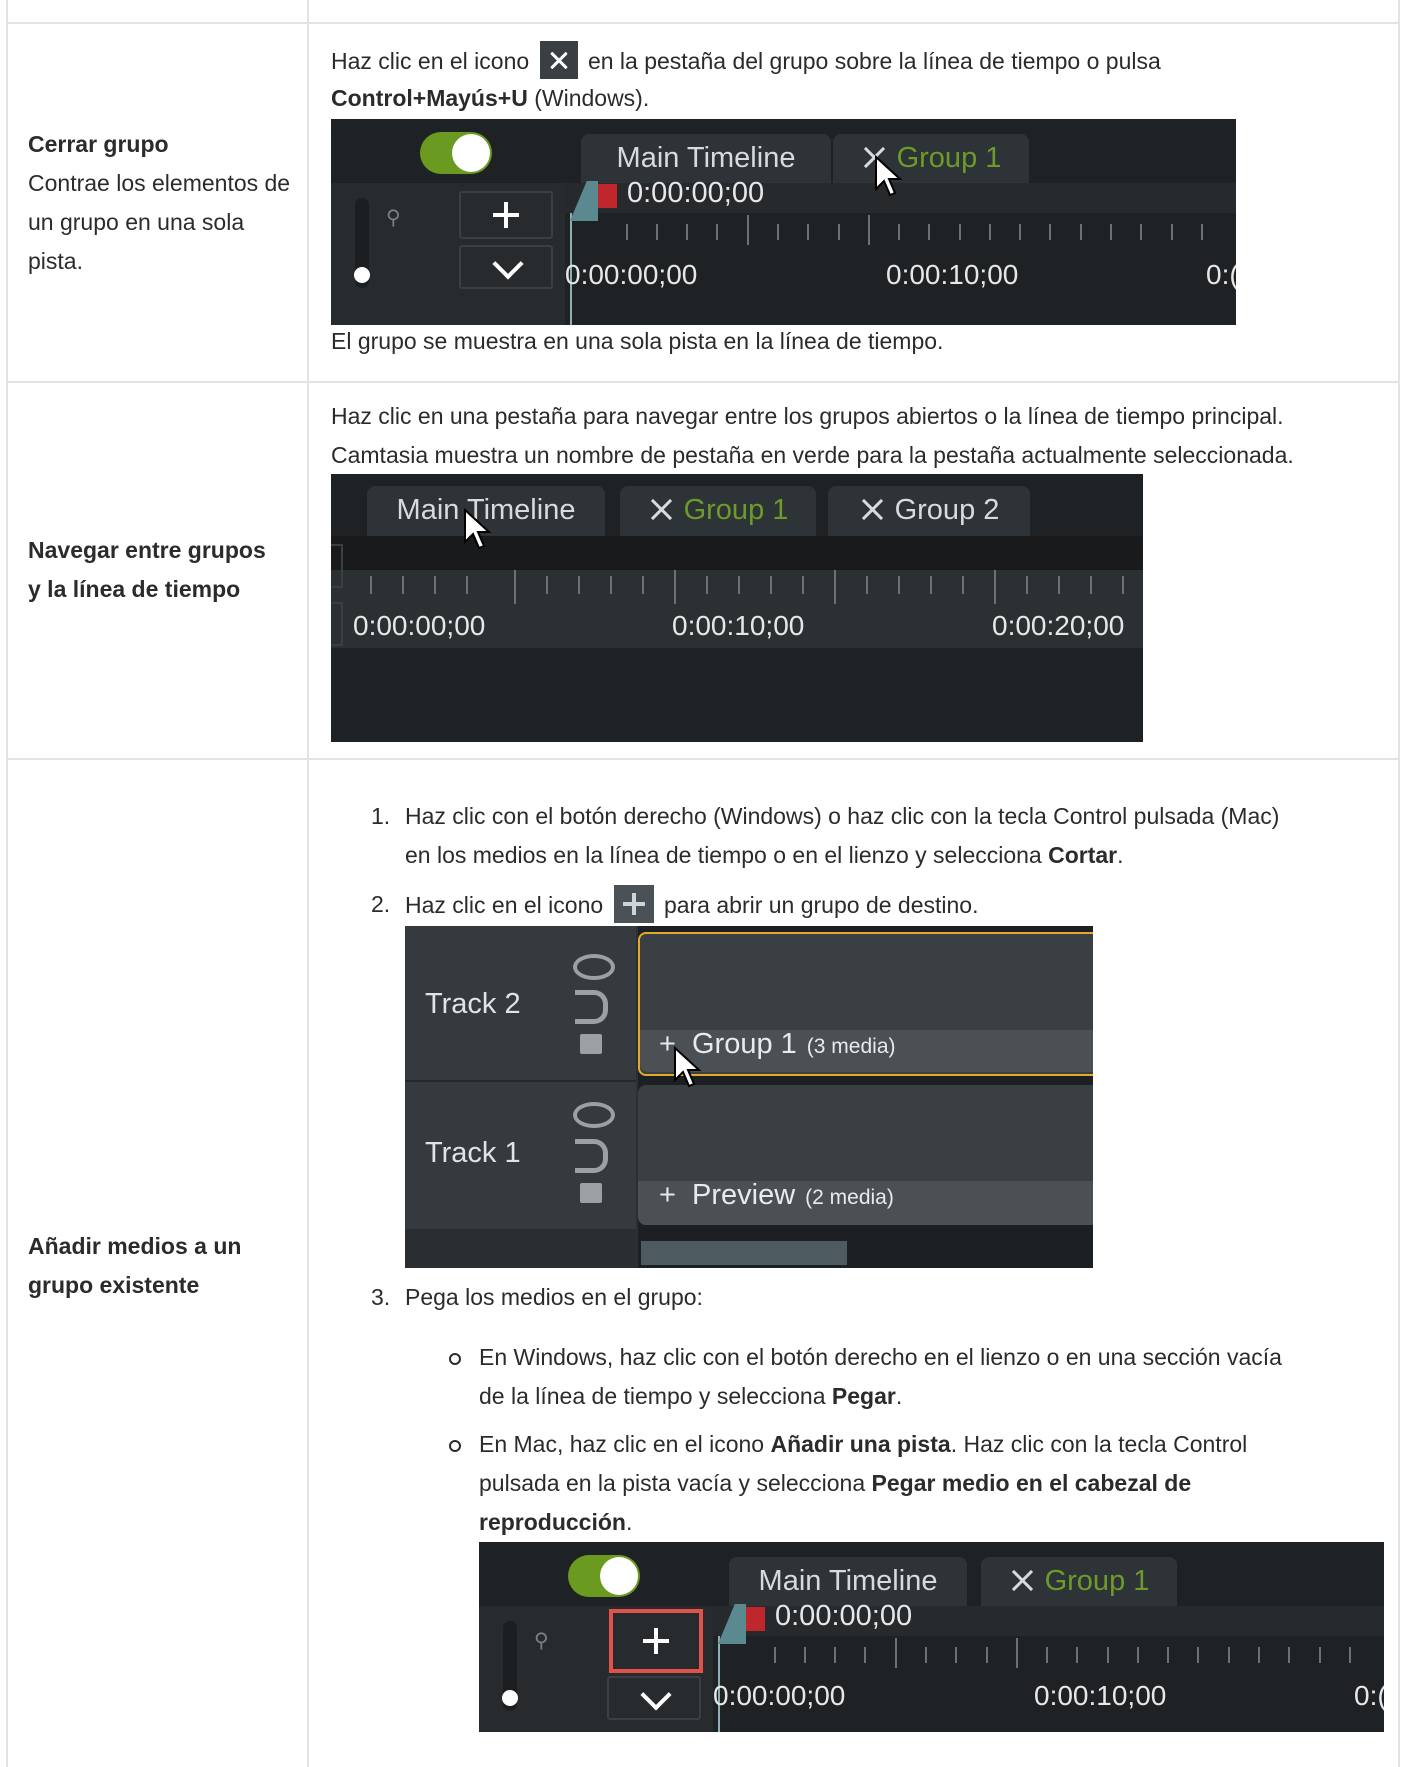  I want to click on row-title: Añadir medios a un, so click(135, 1246).